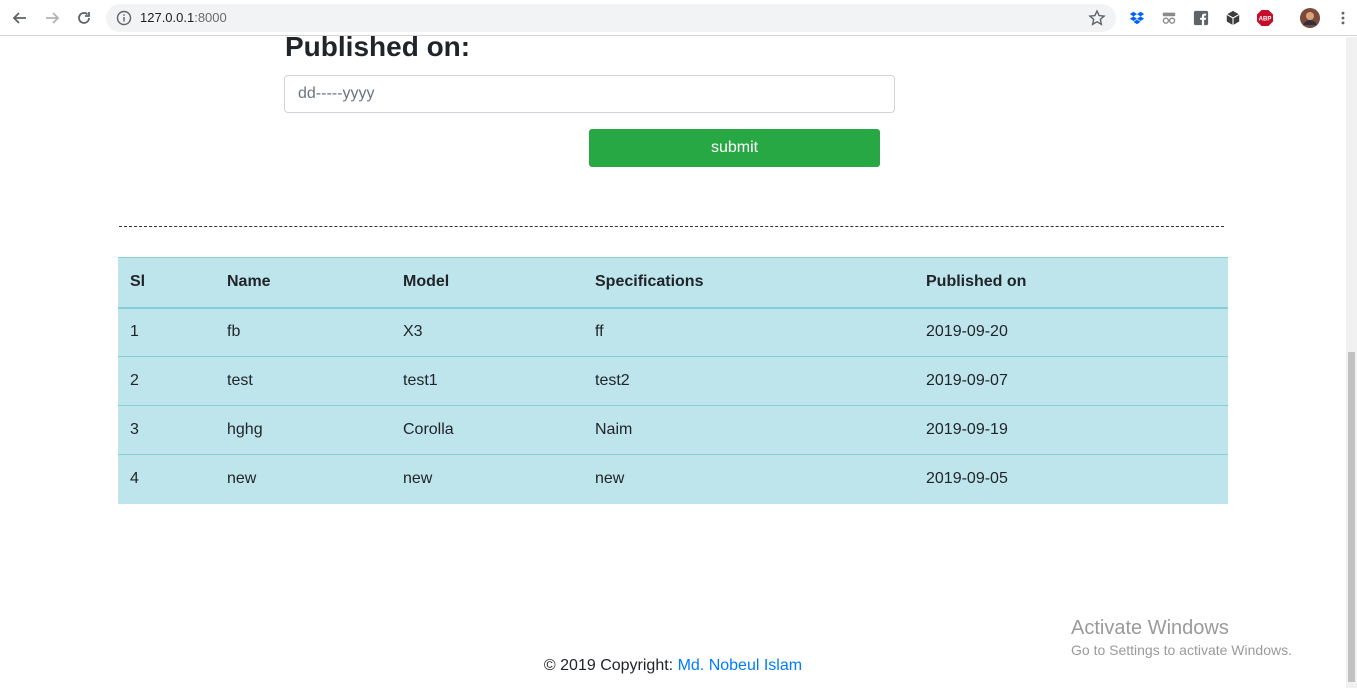 Image resolution: width=1357 pixels, height=688 pixels. What do you see at coordinates (420, 380) in the screenshot?
I see `cell-model: test1` at bounding box center [420, 380].